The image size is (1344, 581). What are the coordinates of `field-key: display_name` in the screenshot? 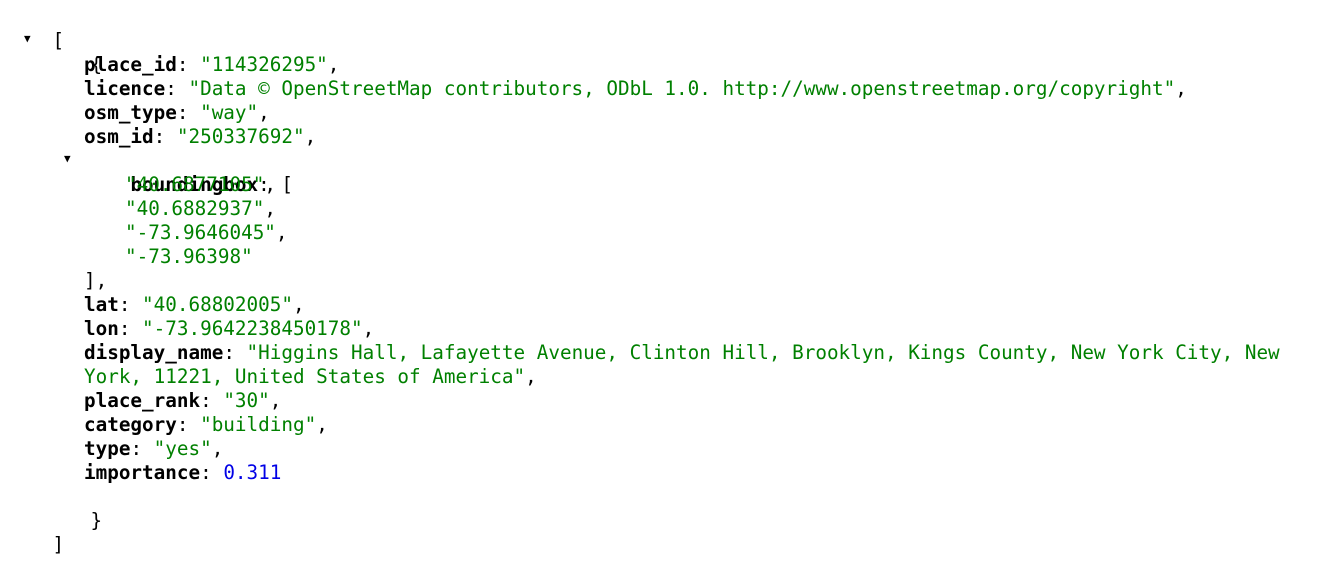 It's located at (154, 352).